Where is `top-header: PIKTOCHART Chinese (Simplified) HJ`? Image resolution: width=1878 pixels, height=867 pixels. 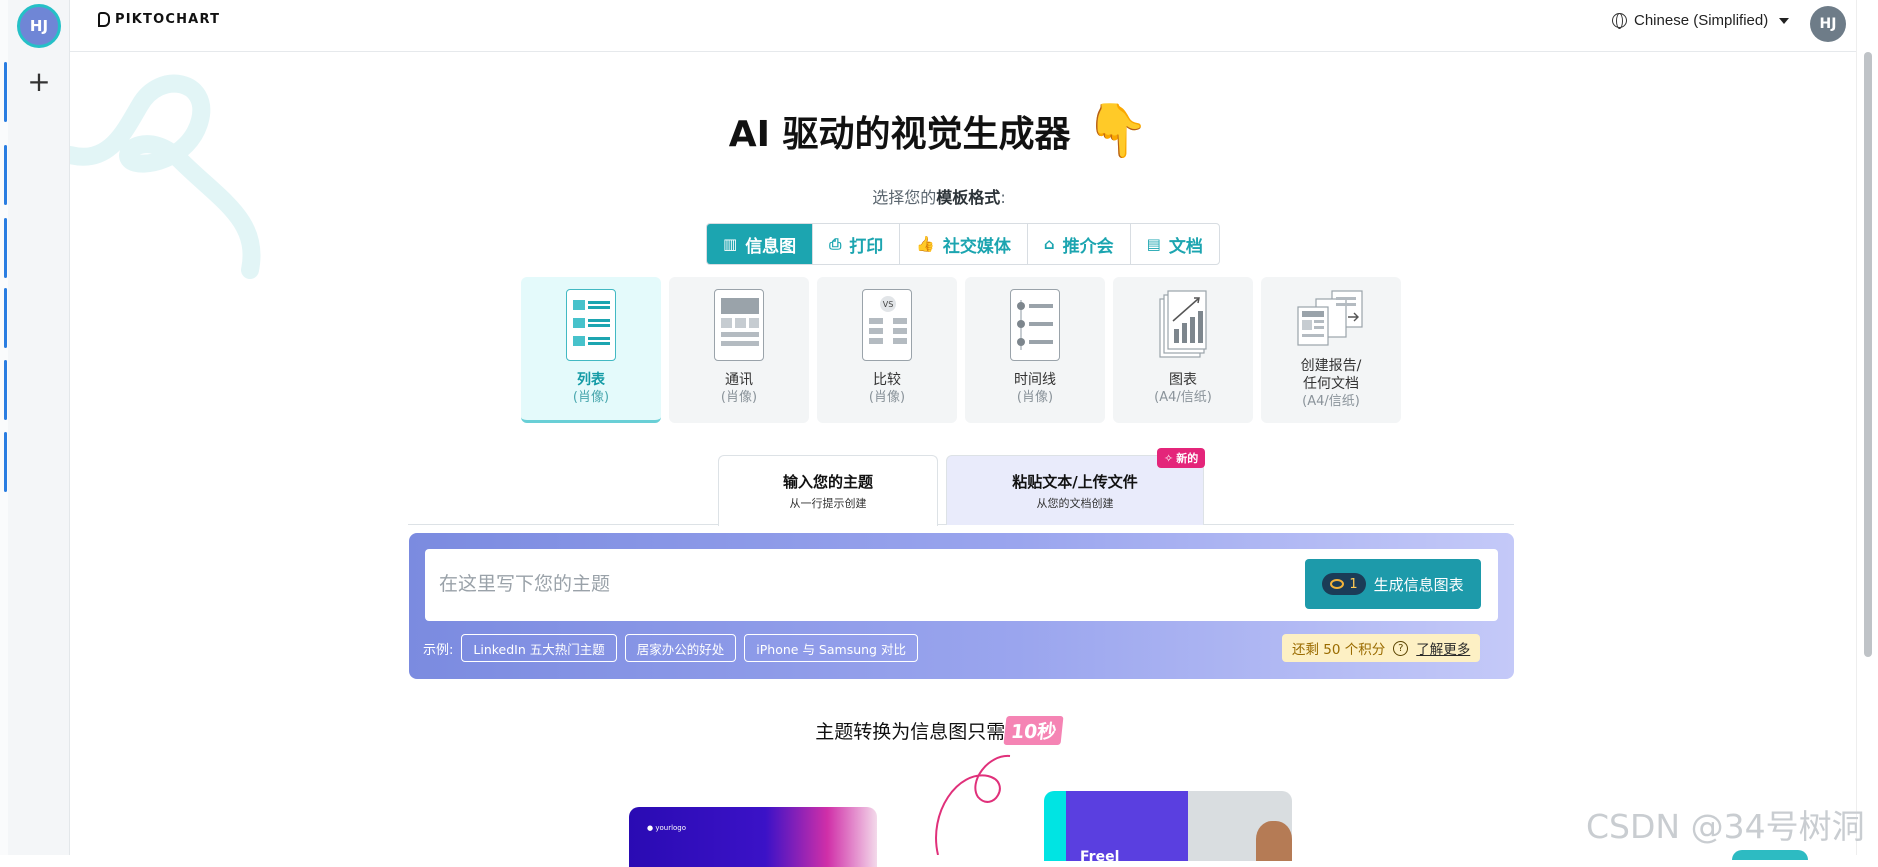
top-header: PIKTOCHART Chinese (Simplified) HJ is located at coordinates (964, 26).